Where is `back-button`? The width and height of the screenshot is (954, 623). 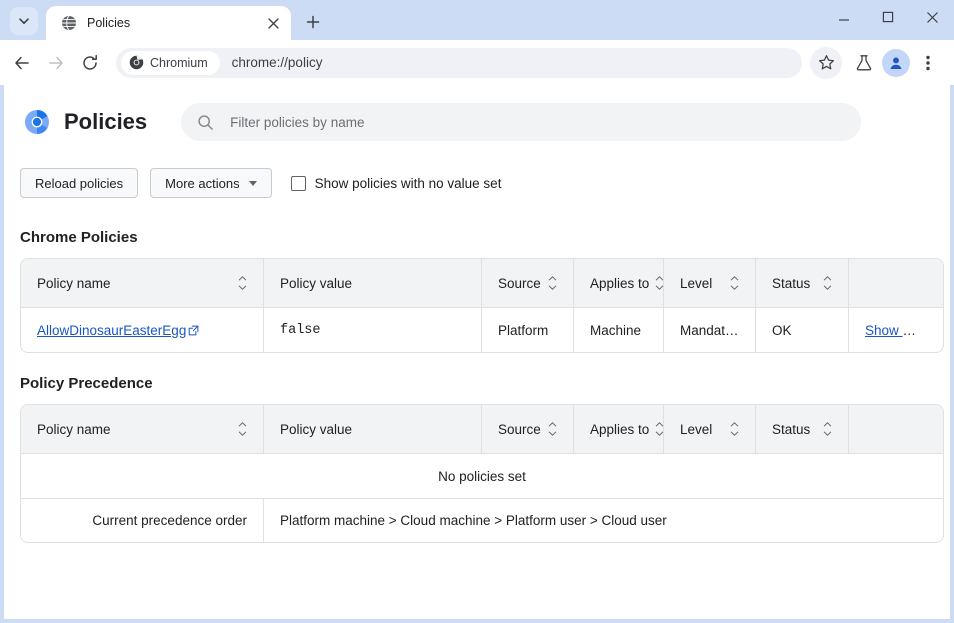
back-button is located at coordinates (22, 63).